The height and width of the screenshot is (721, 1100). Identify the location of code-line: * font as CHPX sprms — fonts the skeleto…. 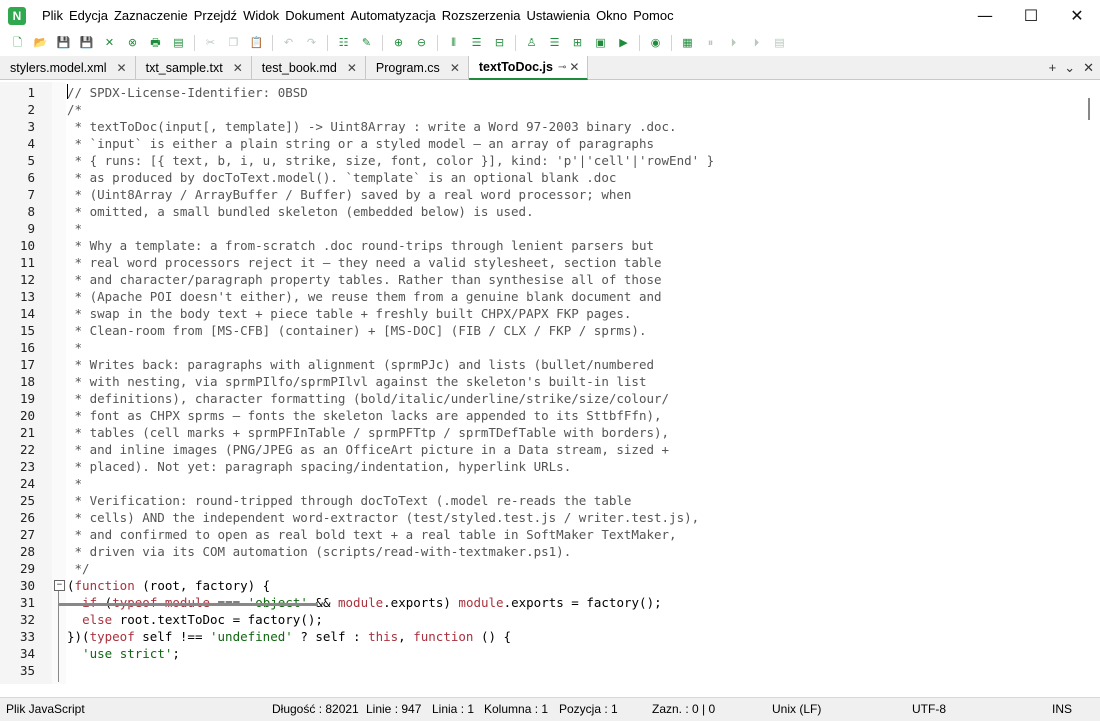
(364, 415).